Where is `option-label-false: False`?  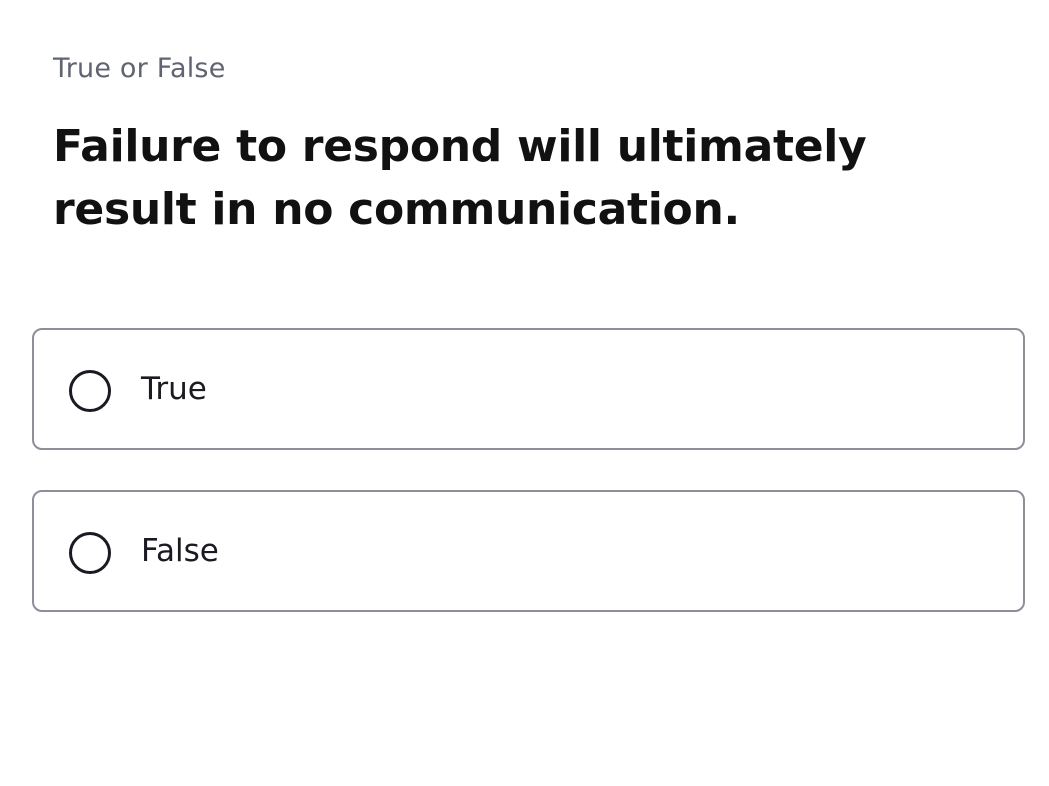
option-label-false: False is located at coordinates (180, 551).